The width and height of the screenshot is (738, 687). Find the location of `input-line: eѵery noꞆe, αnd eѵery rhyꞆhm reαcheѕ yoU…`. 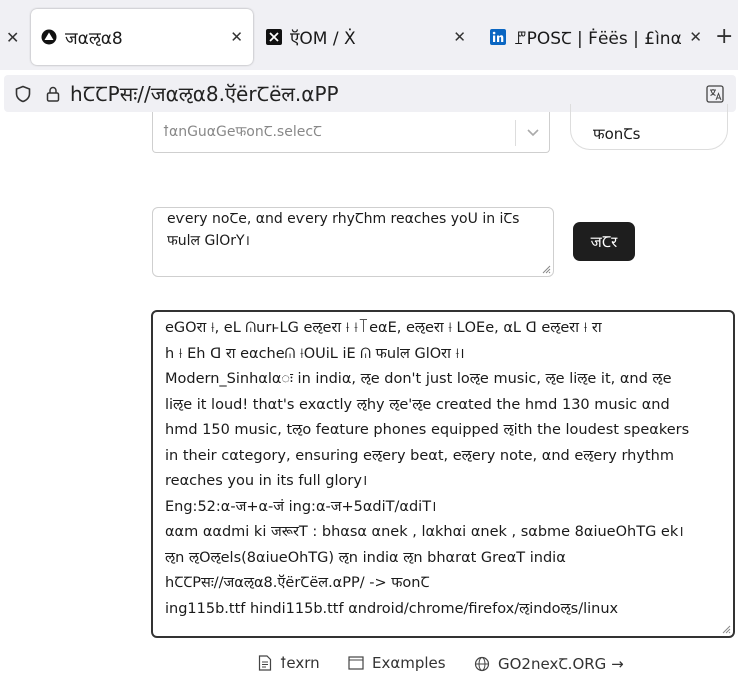

input-line: eѵery noꞆe, αnd eѵery rhyꞆhm reαcheѕ yoU… is located at coordinates (343, 219).